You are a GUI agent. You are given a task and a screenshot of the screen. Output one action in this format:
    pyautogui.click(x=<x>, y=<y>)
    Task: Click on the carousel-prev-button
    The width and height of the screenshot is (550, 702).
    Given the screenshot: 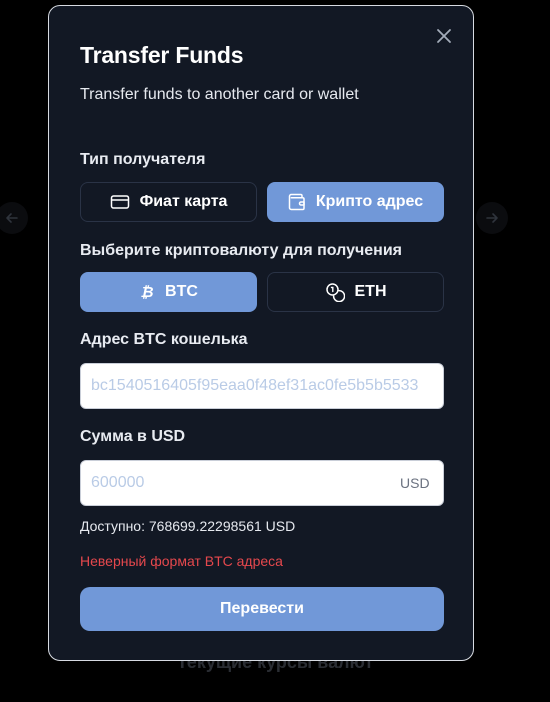 What is the action you would take?
    pyautogui.click(x=14, y=218)
    